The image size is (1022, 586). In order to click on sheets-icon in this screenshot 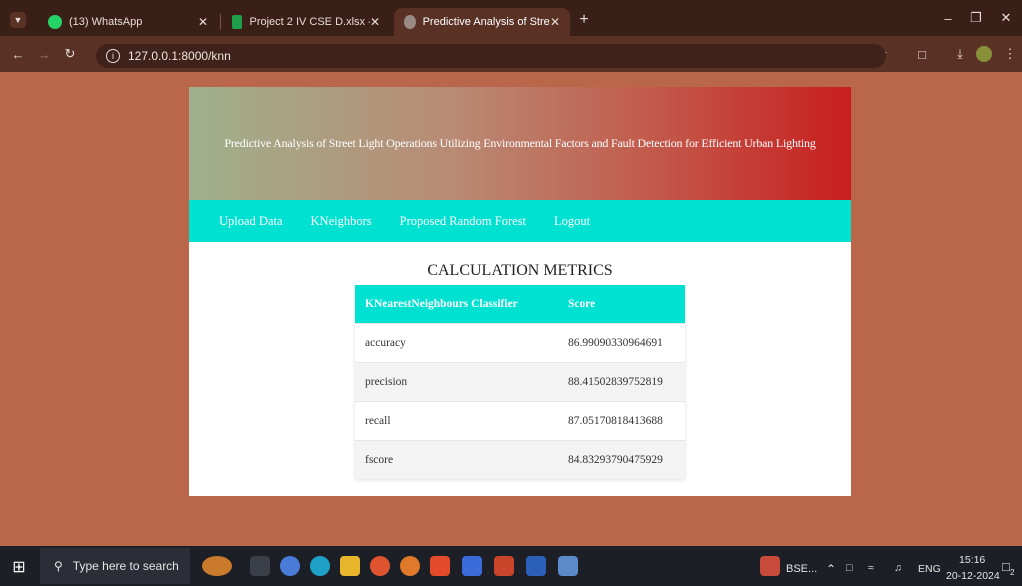, I will do `click(237, 22)`.